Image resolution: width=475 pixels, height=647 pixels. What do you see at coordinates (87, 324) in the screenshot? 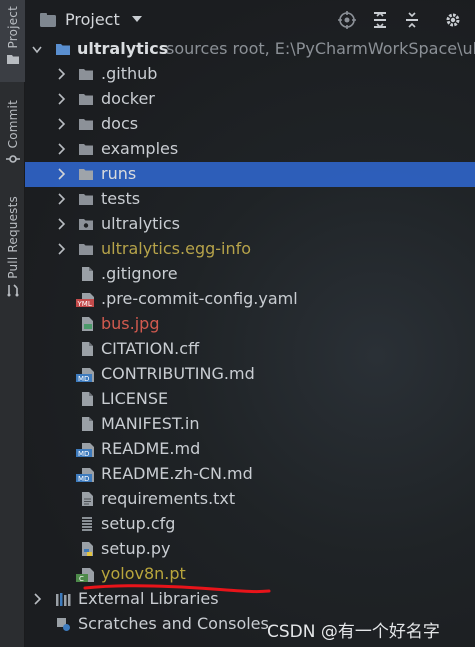
I see `image-file-icon` at bounding box center [87, 324].